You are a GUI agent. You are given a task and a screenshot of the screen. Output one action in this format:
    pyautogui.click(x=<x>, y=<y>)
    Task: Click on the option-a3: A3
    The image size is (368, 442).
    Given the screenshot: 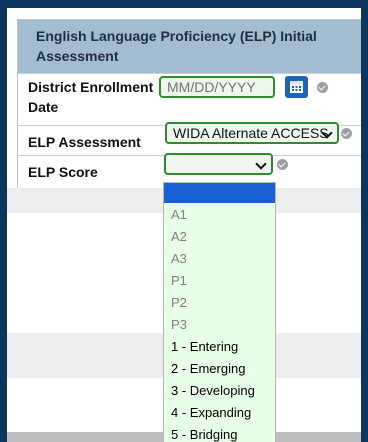 What is the action you would take?
    pyautogui.click(x=219, y=259)
    